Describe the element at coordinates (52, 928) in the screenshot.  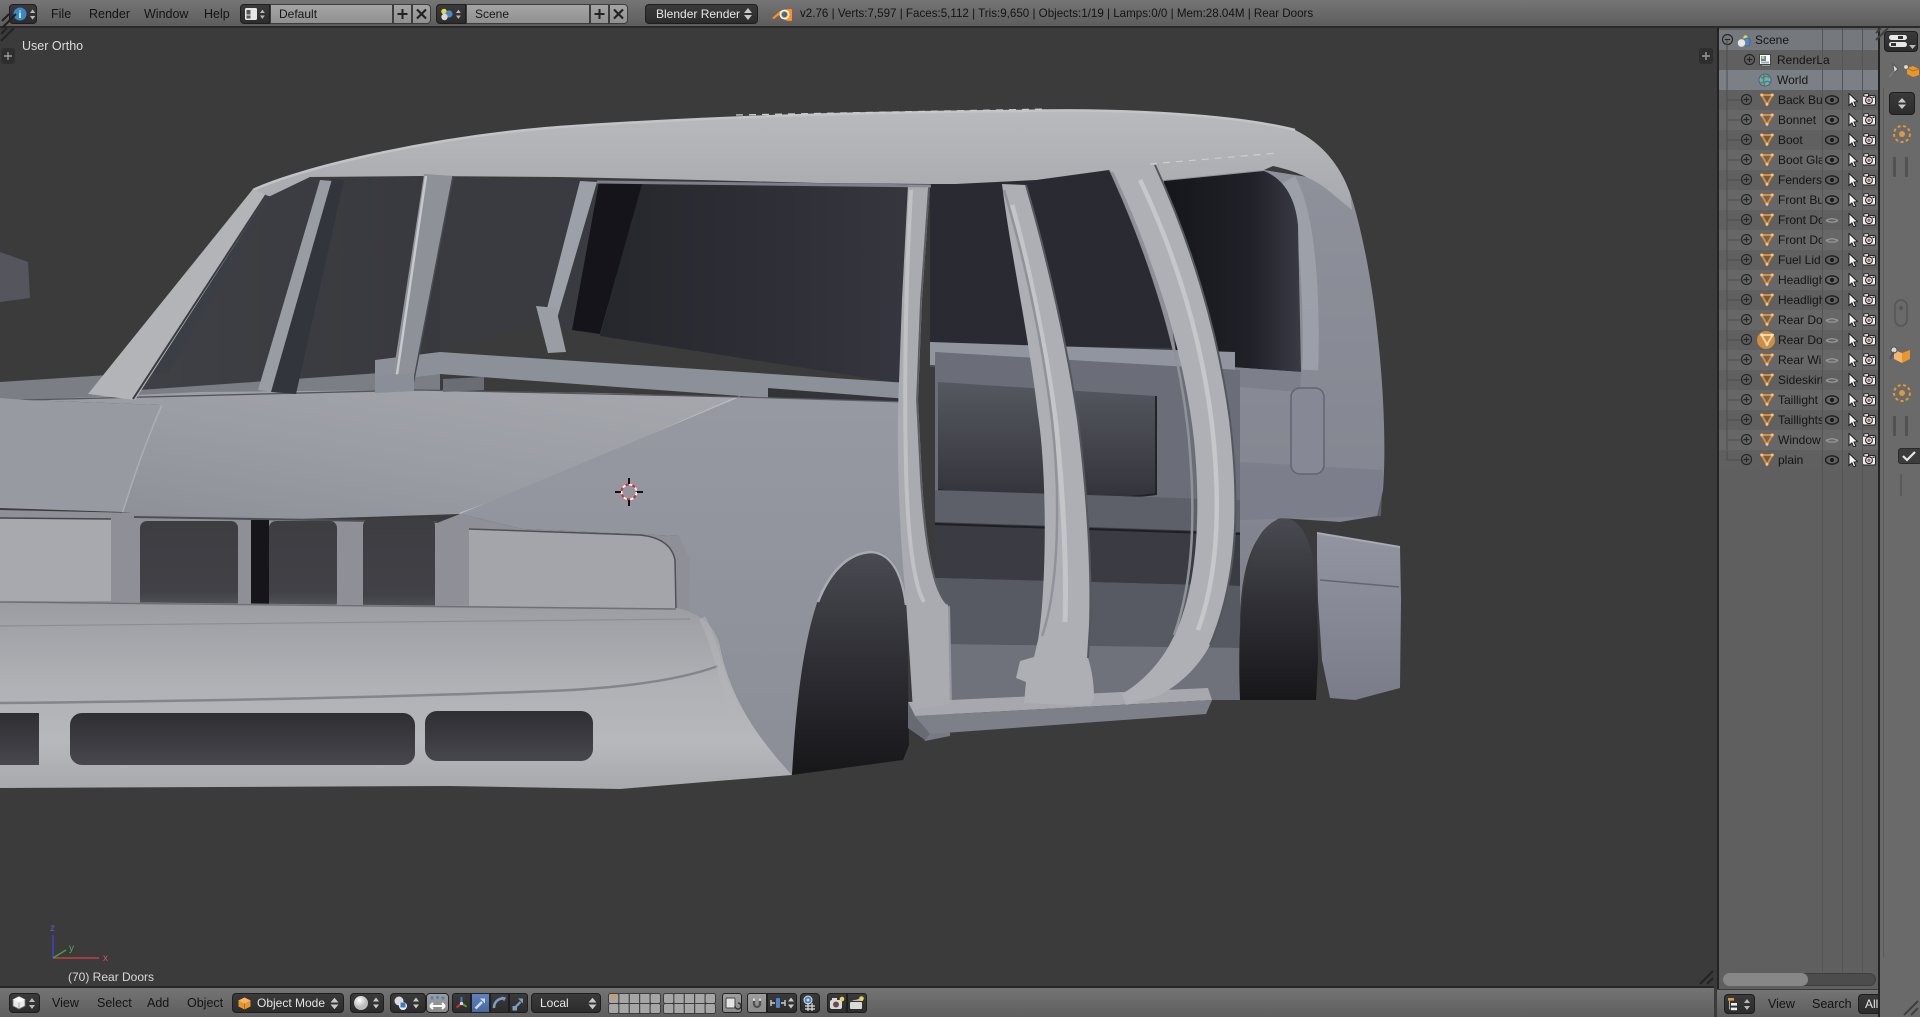
I see `svg-text: z` at that location.